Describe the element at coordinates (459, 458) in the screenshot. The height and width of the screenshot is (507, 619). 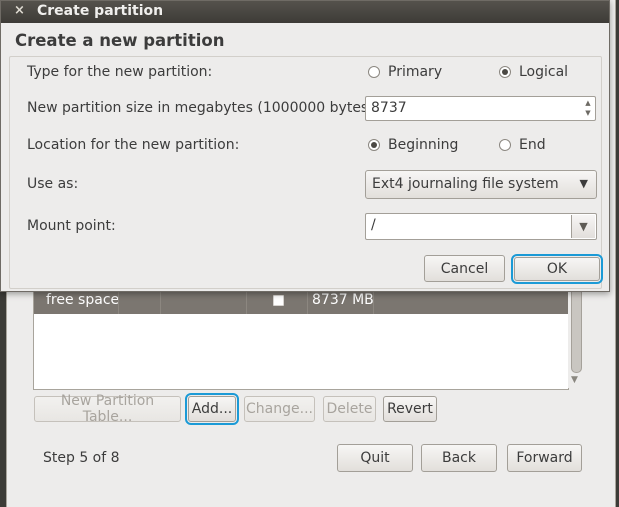
I see `back-button: Back` at that location.